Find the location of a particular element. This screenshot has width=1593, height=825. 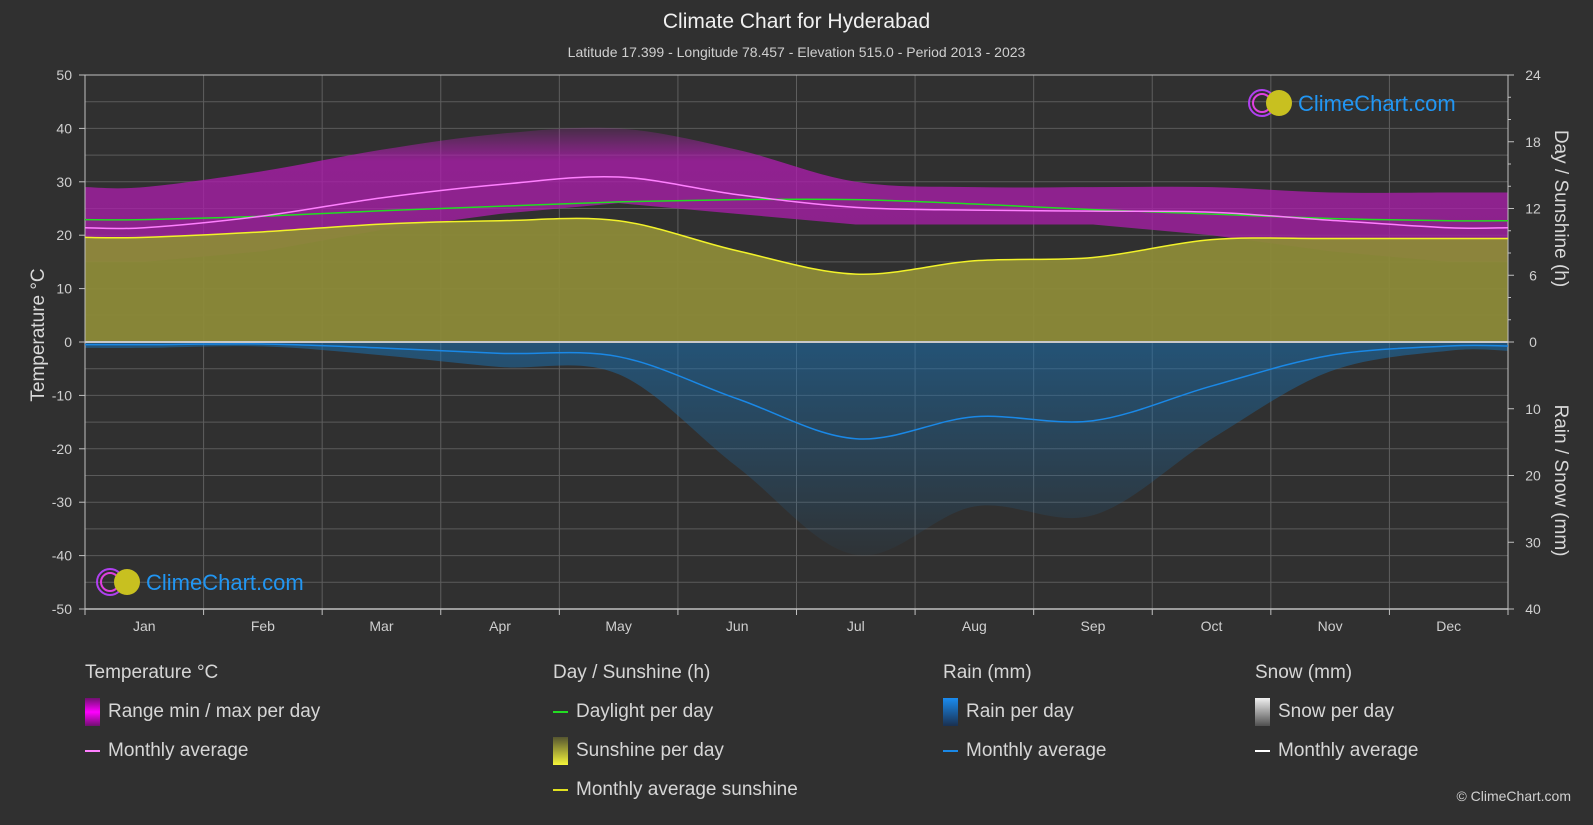

x-tick-label: Feb is located at coordinates (263, 626).